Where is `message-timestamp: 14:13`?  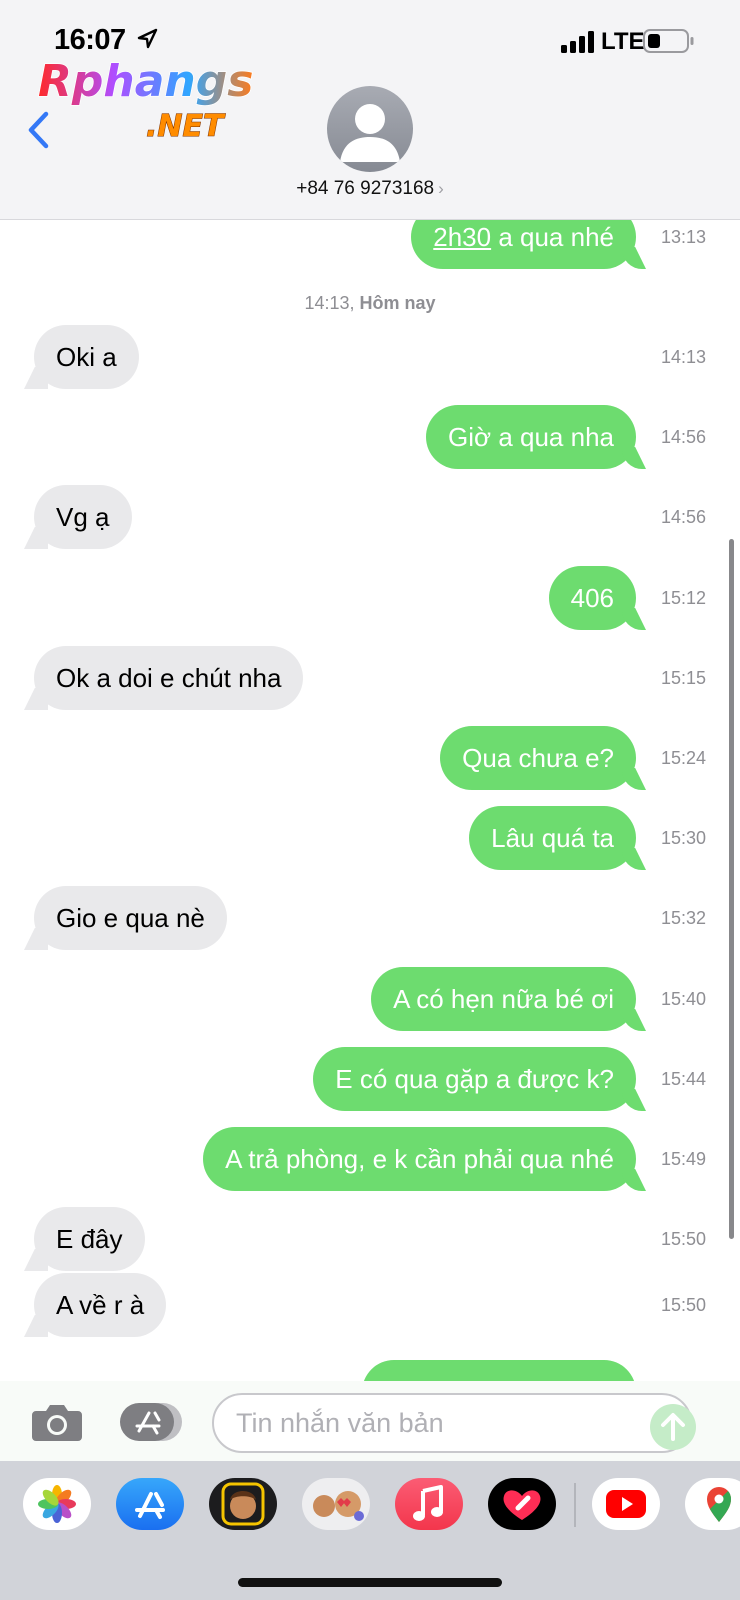 message-timestamp: 14:13 is located at coordinates (683, 357).